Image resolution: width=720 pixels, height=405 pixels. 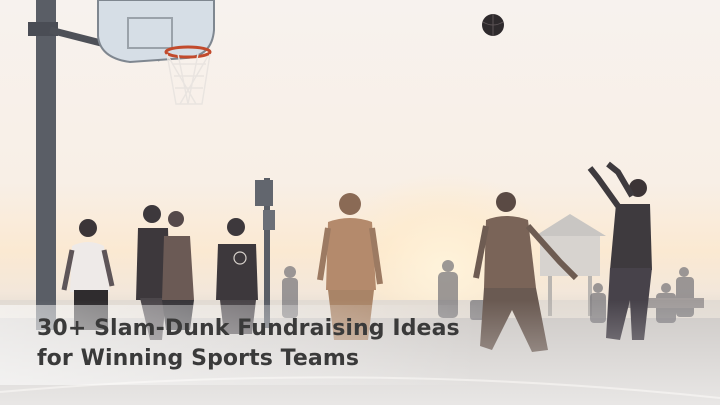 I want to click on headline-line-2: for Winning Sports Teams, so click(x=198, y=358).